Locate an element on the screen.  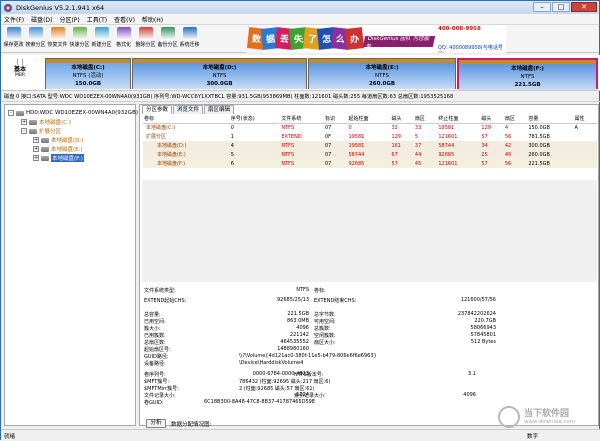
partition-size: 221.5GB is located at coordinates (527, 85).